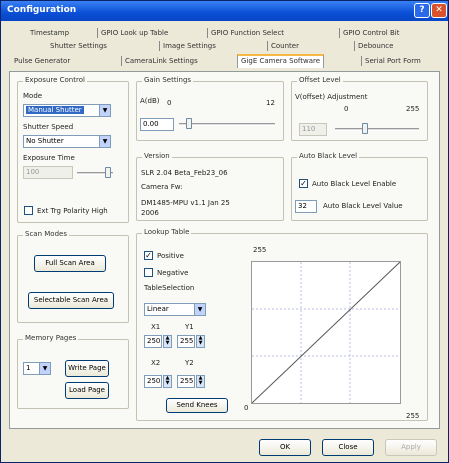  I want to click on offset-slider-thumb, so click(365, 128).